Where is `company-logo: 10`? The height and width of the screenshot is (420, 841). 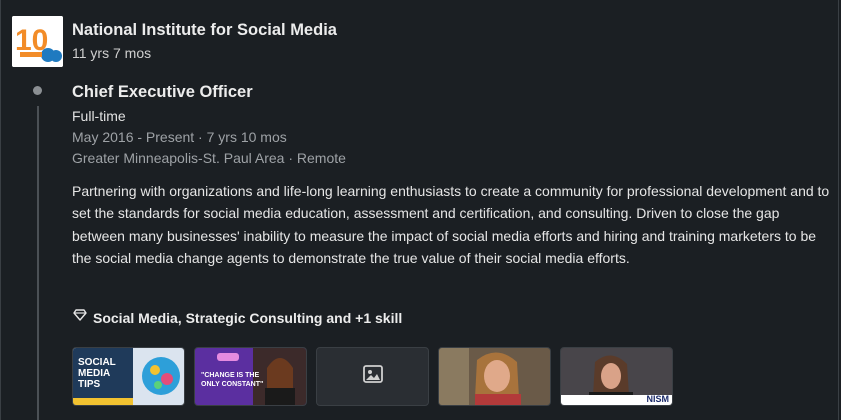
company-logo: 10 is located at coordinates (37, 41).